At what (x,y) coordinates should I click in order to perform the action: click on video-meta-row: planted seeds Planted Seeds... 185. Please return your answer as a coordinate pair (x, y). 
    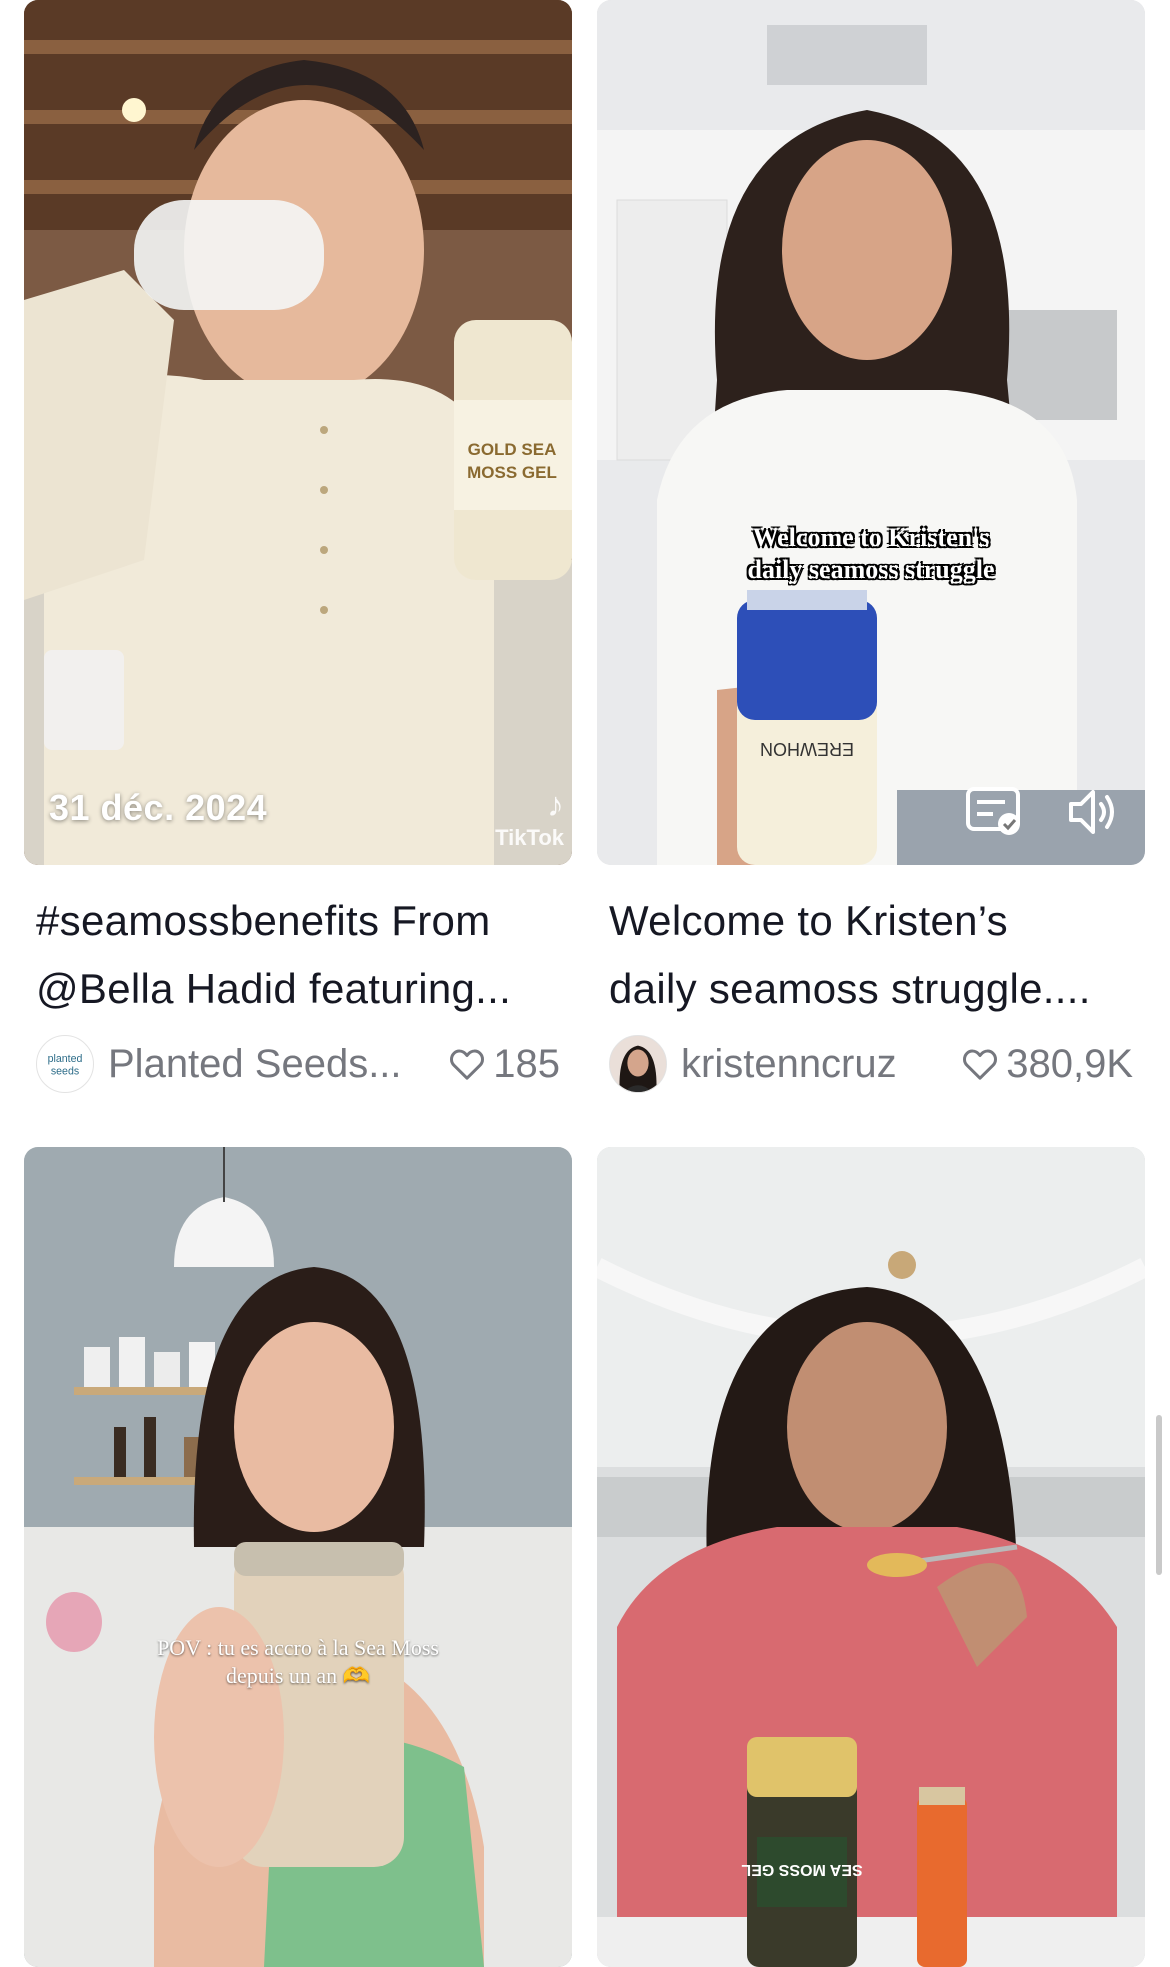
    Looking at the image, I should click on (298, 1064).